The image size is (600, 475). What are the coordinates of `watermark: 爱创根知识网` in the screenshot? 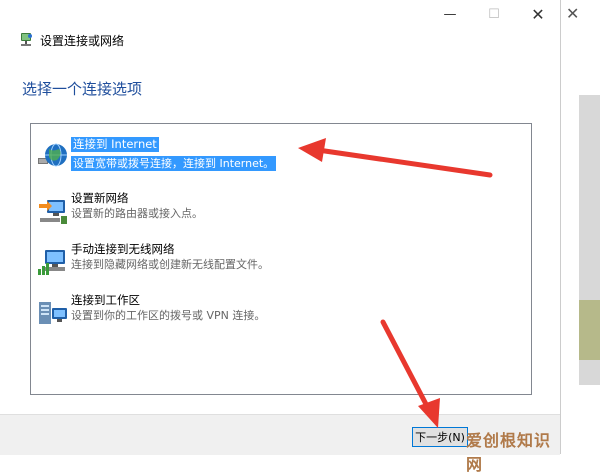 It's located at (509, 452).